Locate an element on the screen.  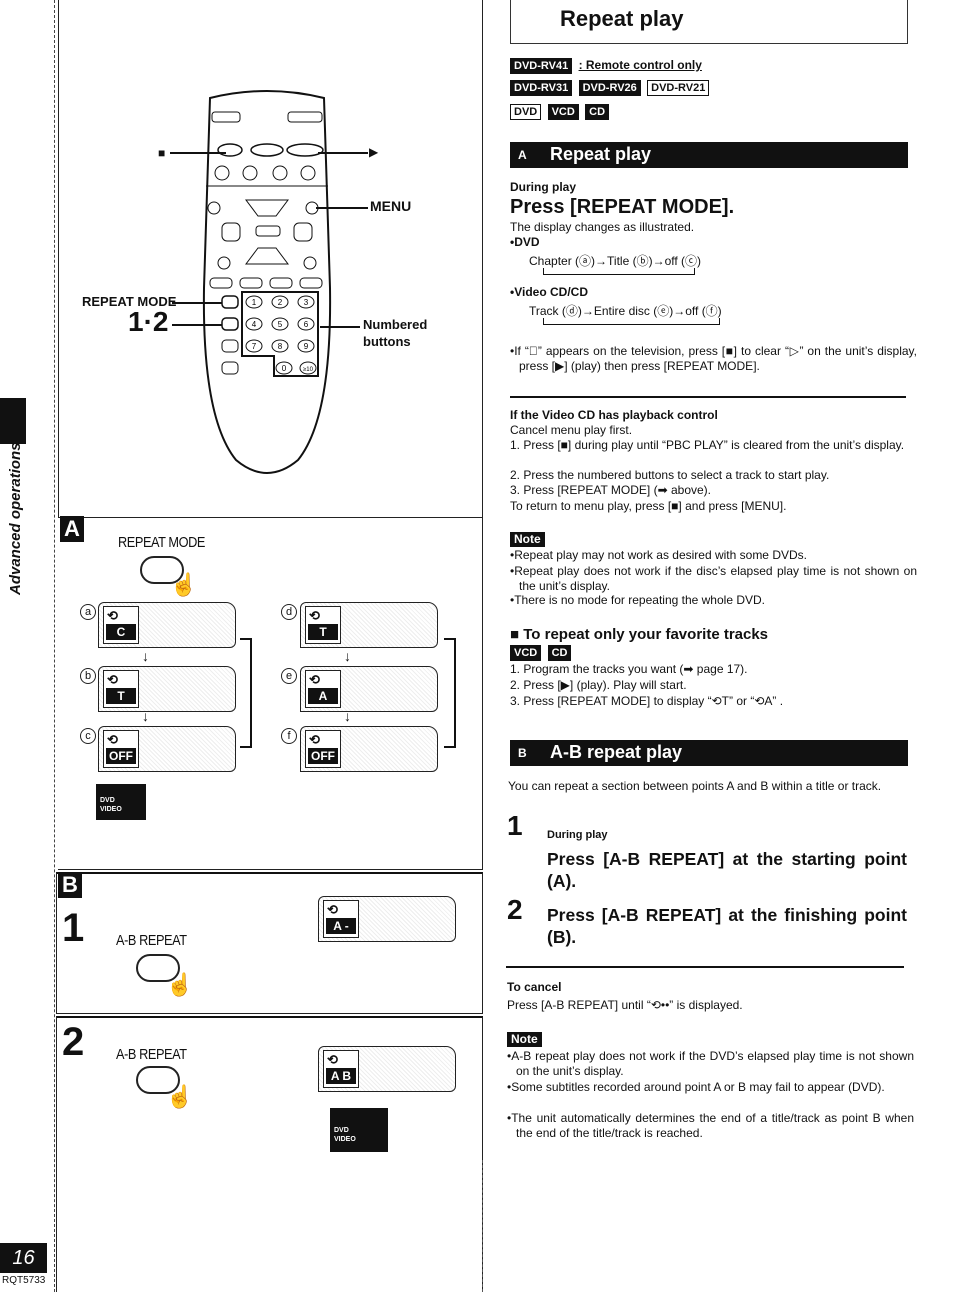
skip-fwd-button is located at coordinates (250, 173).